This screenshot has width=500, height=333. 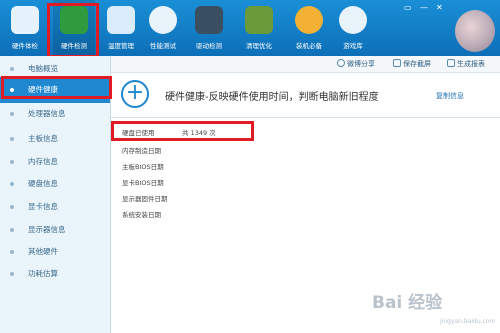 What do you see at coordinates (259, 20) in the screenshot?
I see `broom-icon` at bounding box center [259, 20].